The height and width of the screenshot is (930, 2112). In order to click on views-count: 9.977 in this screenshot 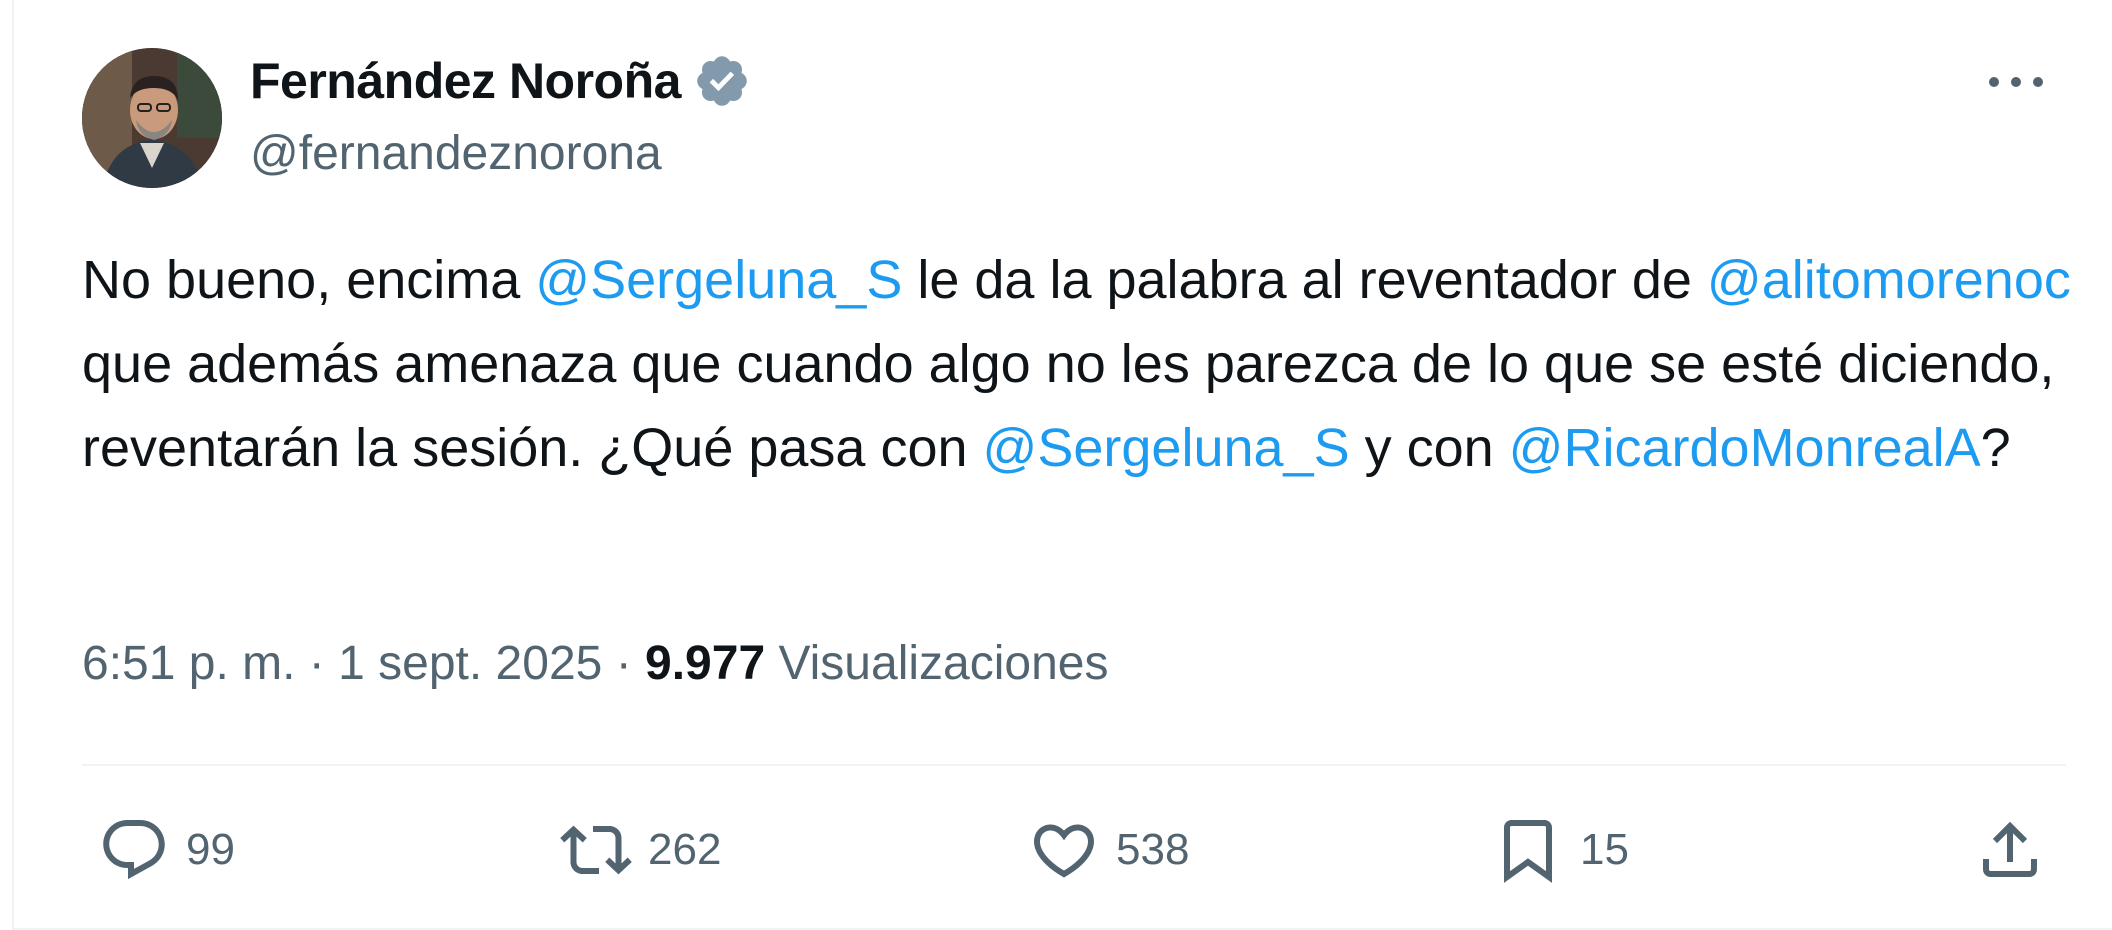, I will do `click(705, 663)`.